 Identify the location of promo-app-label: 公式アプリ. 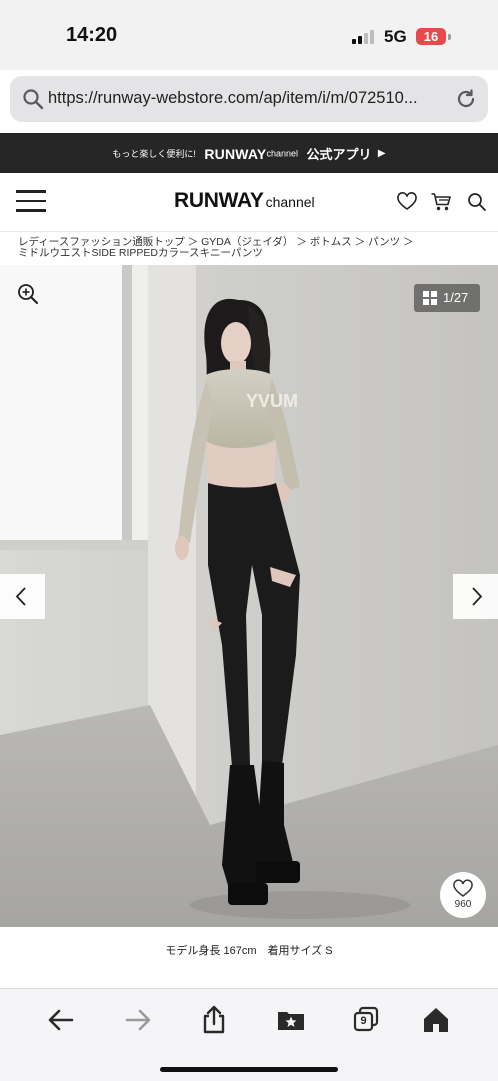
(339, 154).